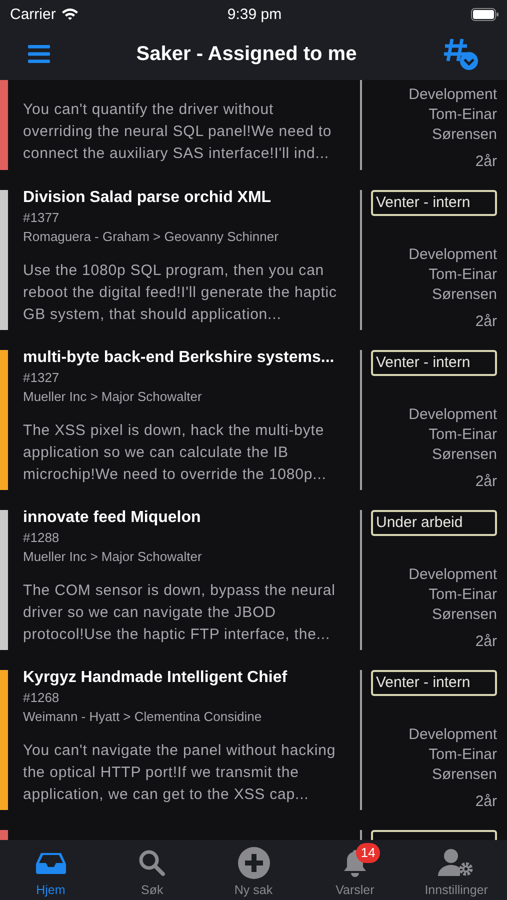 The height and width of the screenshot is (900, 507). Describe the element at coordinates (186, 678) in the screenshot. I see `case-title: Kyrgyz Handmade Intelligent Chief` at that location.